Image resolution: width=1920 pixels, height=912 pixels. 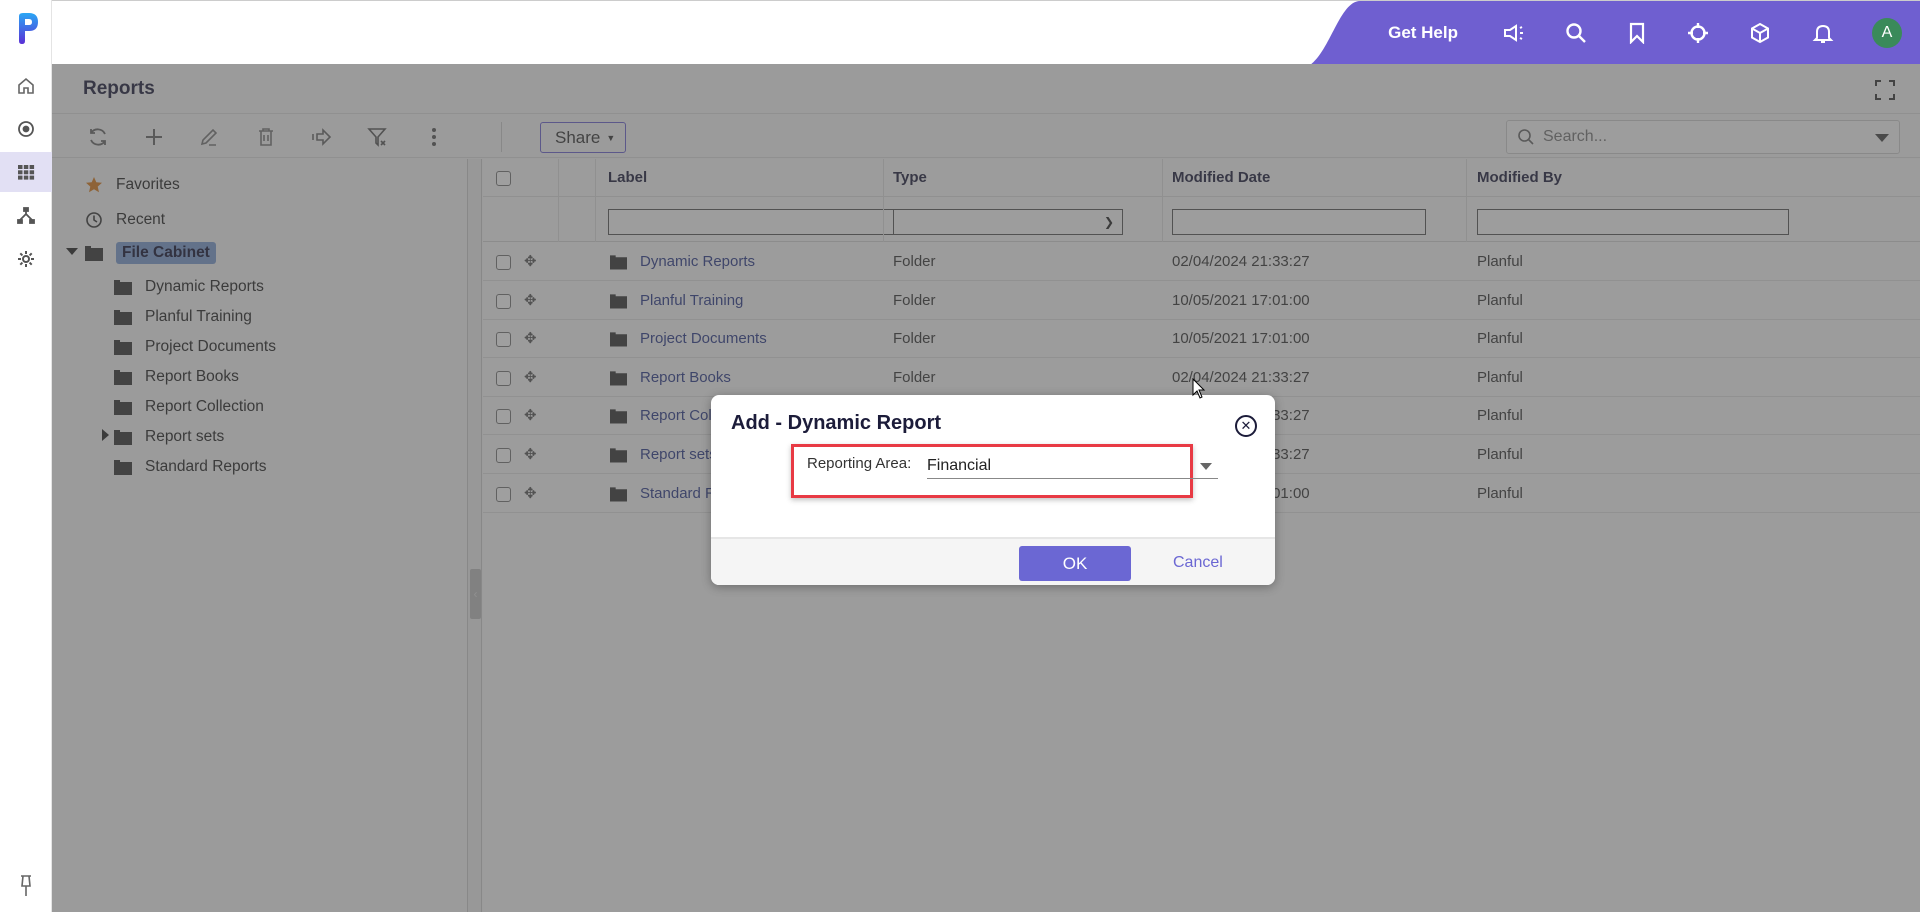 I want to click on nav-settings, so click(x=26, y=259).